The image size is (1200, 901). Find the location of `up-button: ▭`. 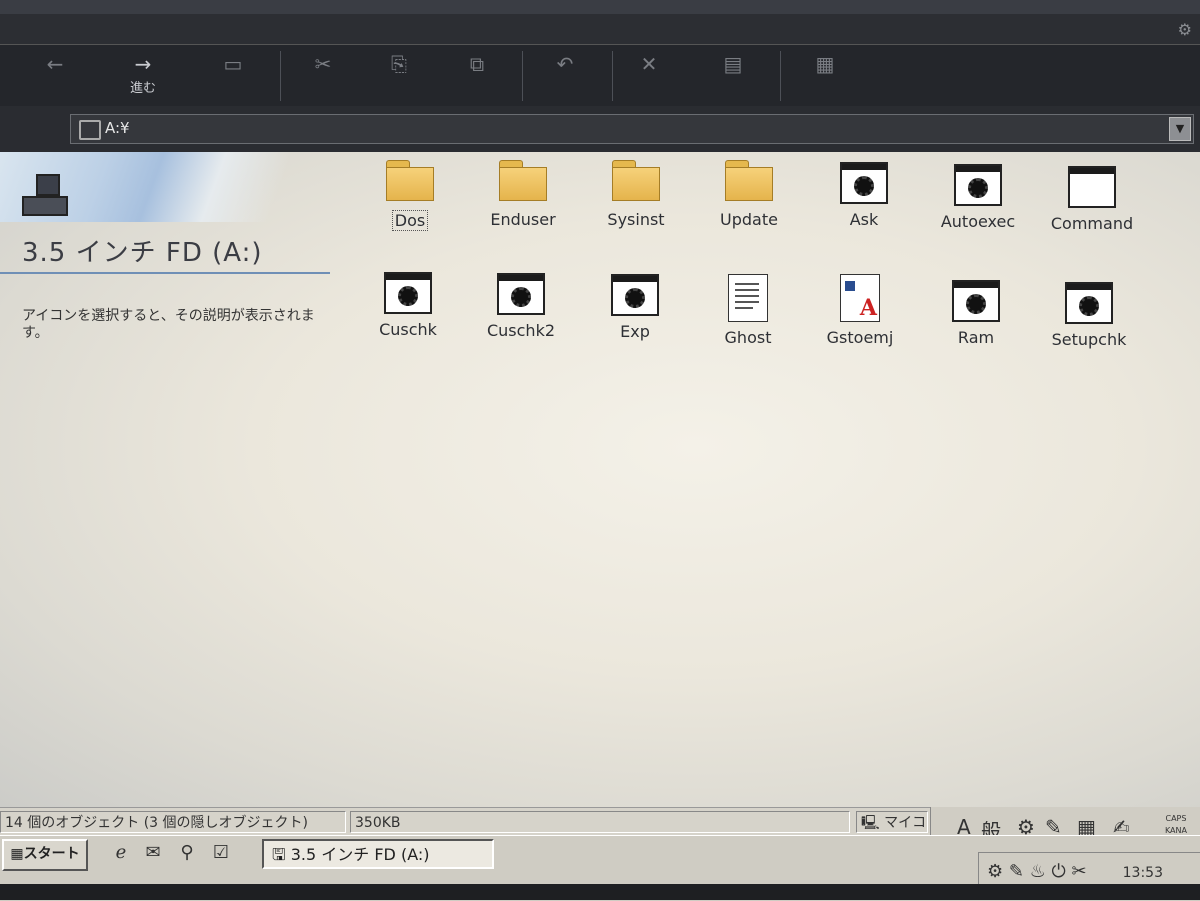

up-button: ▭ is located at coordinates (233, 76).